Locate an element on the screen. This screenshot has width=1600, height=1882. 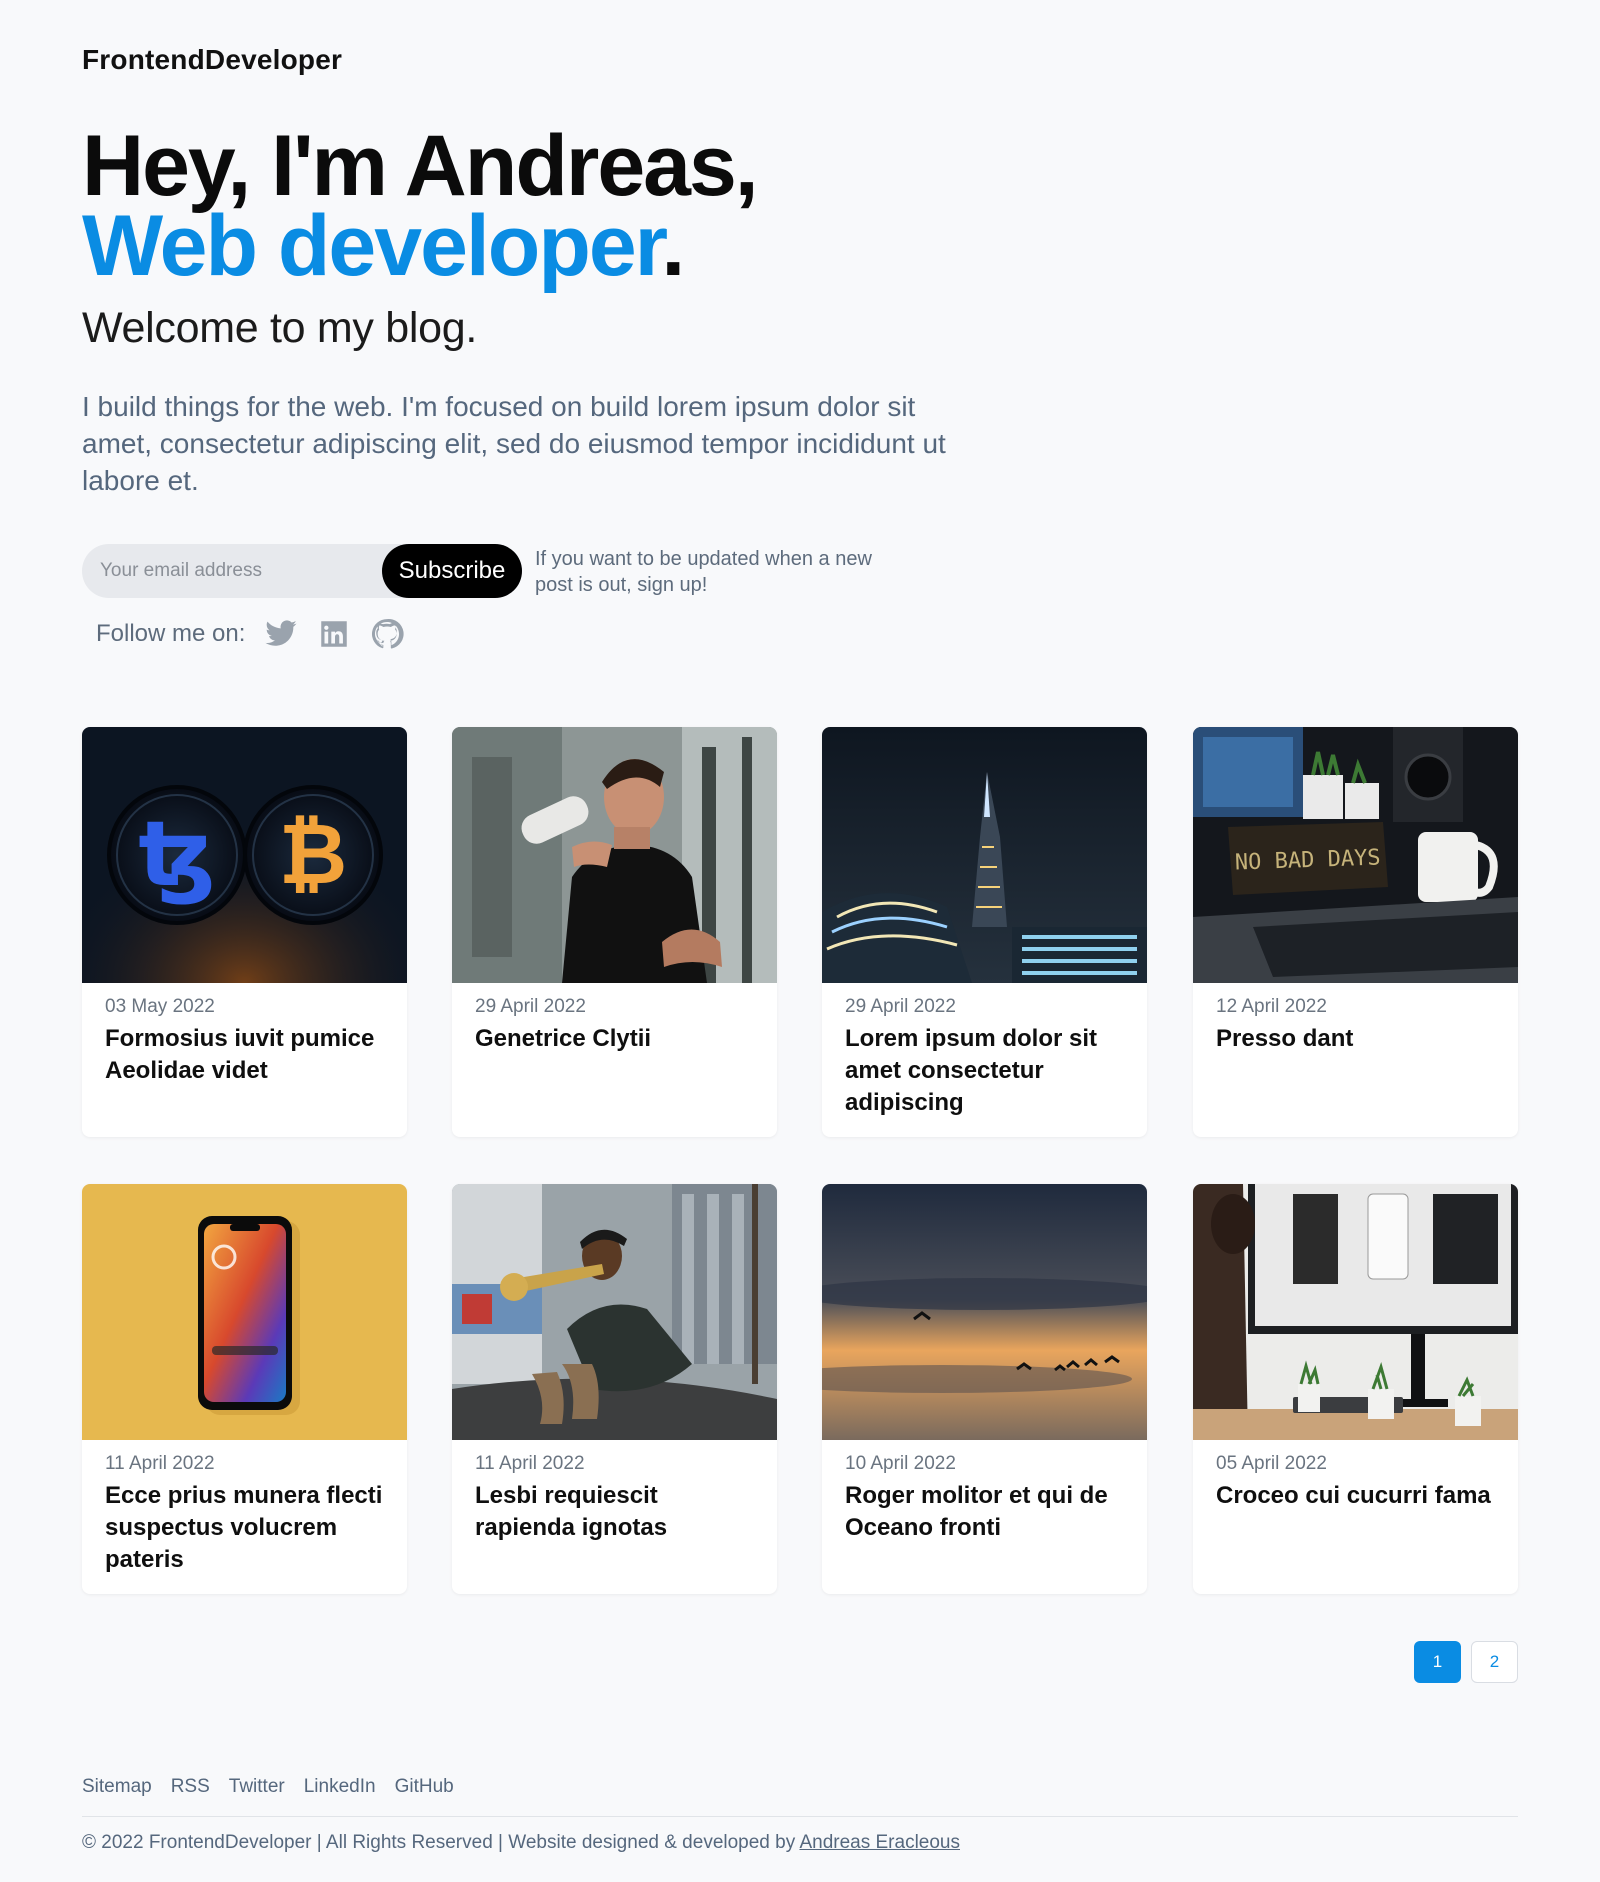
post-date: 10 April 2022 is located at coordinates (900, 1463).